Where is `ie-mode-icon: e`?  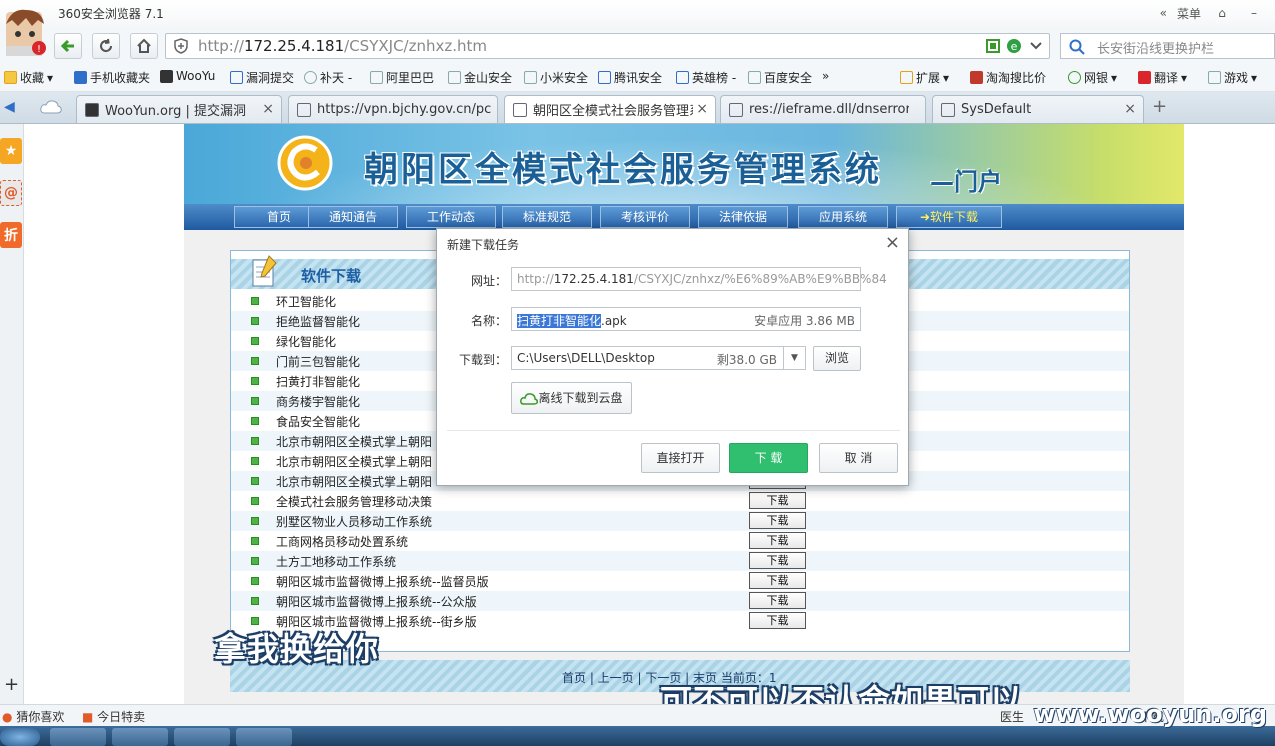 ie-mode-icon: e is located at coordinates (1014, 46).